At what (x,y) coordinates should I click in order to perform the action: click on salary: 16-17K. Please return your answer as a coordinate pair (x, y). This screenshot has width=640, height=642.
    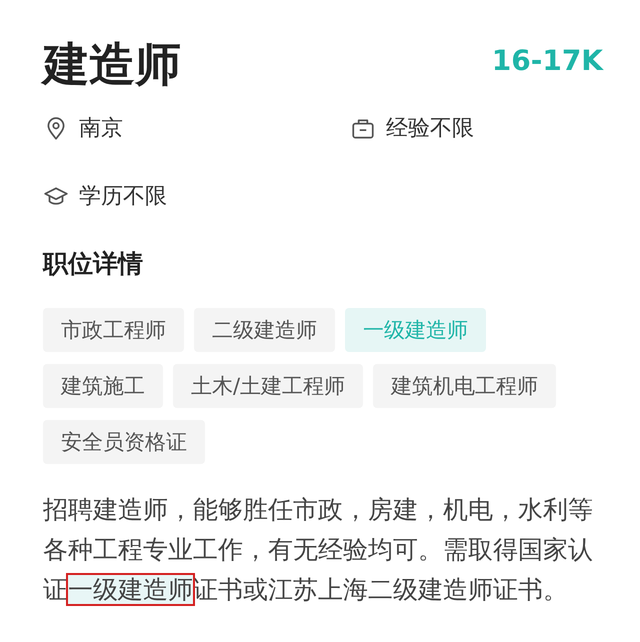
    Looking at the image, I should click on (547, 60).